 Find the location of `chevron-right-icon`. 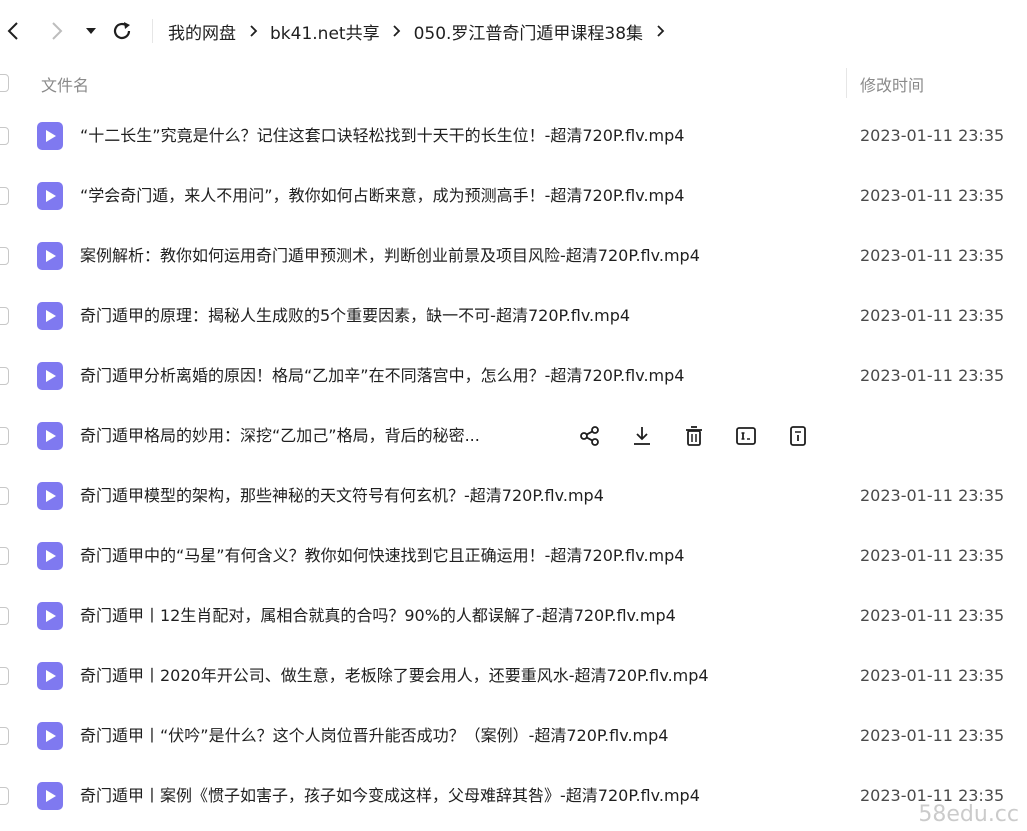

chevron-right-icon is located at coordinates (57, 31).